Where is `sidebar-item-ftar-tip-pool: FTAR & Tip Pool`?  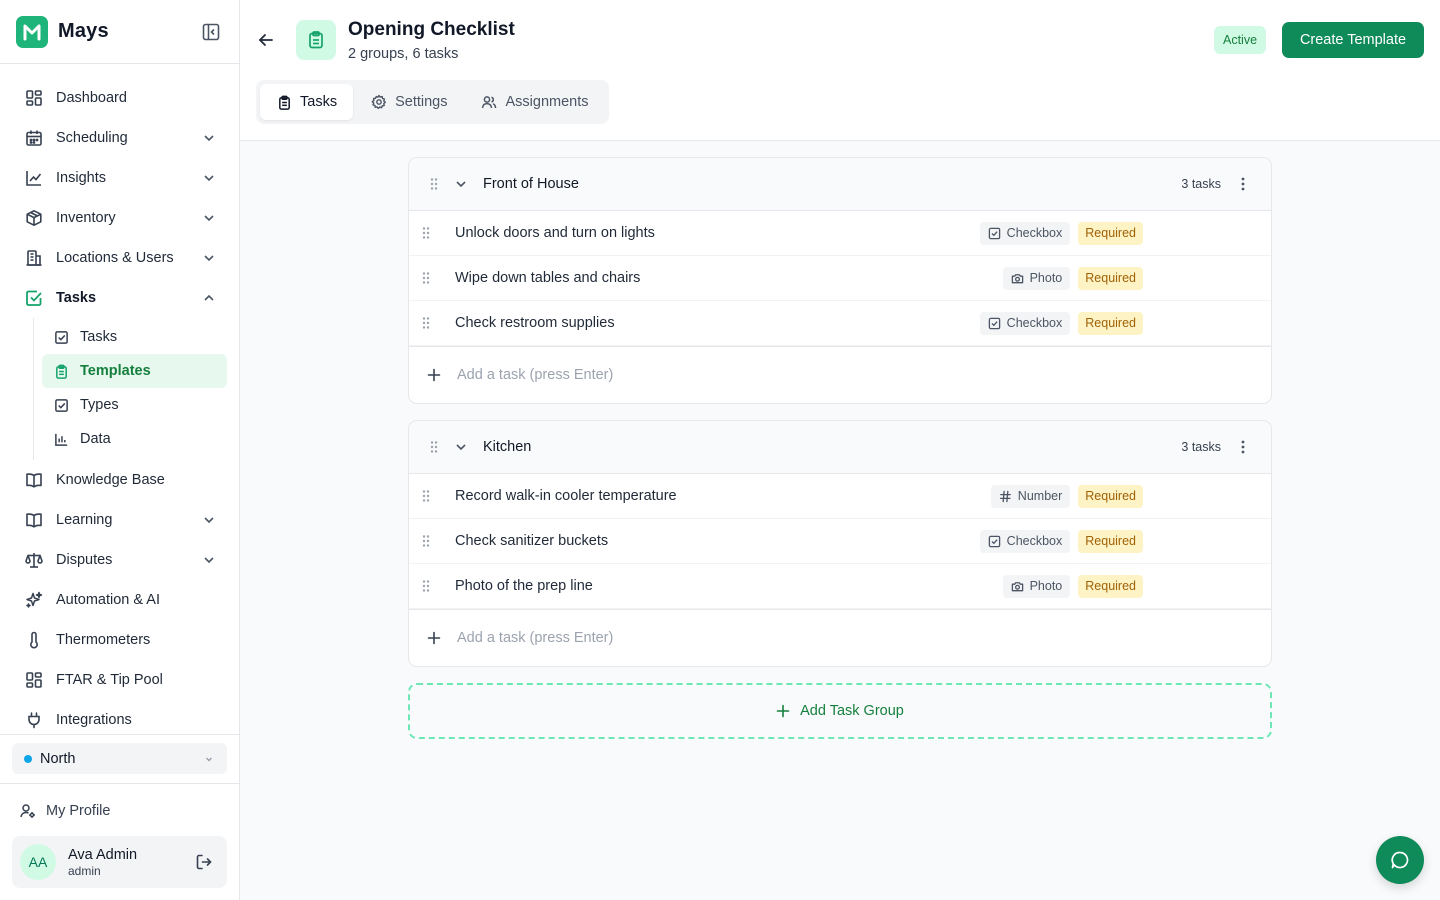
sidebar-item-ftar-tip-pool: FTAR & Tip Pool is located at coordinates (119, 680).